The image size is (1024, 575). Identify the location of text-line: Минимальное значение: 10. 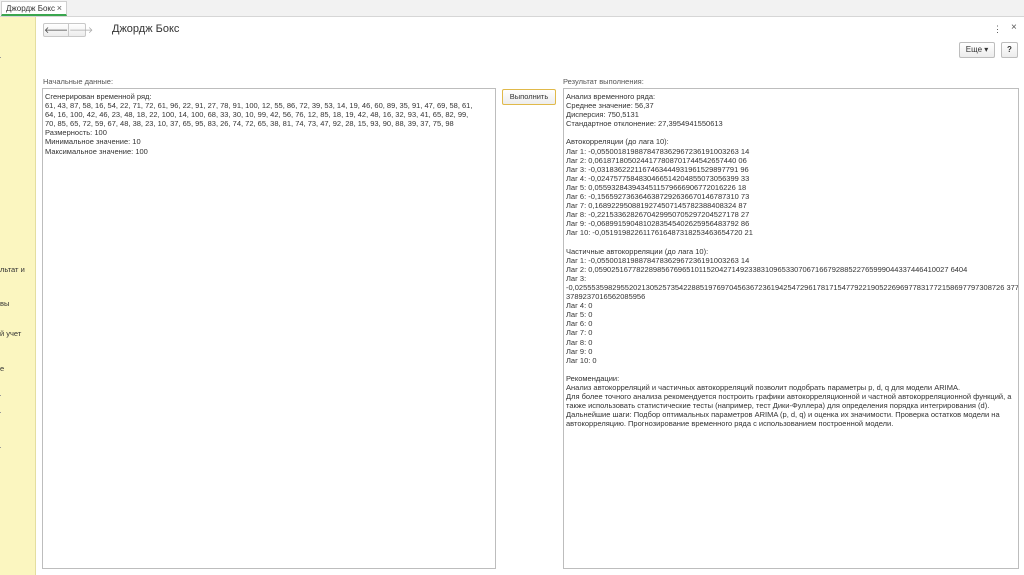
(93, 142).